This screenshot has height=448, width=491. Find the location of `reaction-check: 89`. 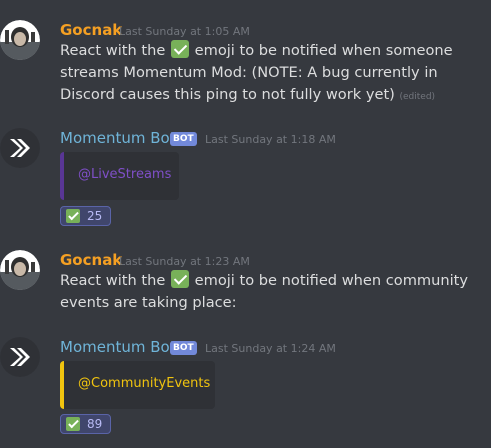

reaction-check: 89 is located at coordinates (85, 424).